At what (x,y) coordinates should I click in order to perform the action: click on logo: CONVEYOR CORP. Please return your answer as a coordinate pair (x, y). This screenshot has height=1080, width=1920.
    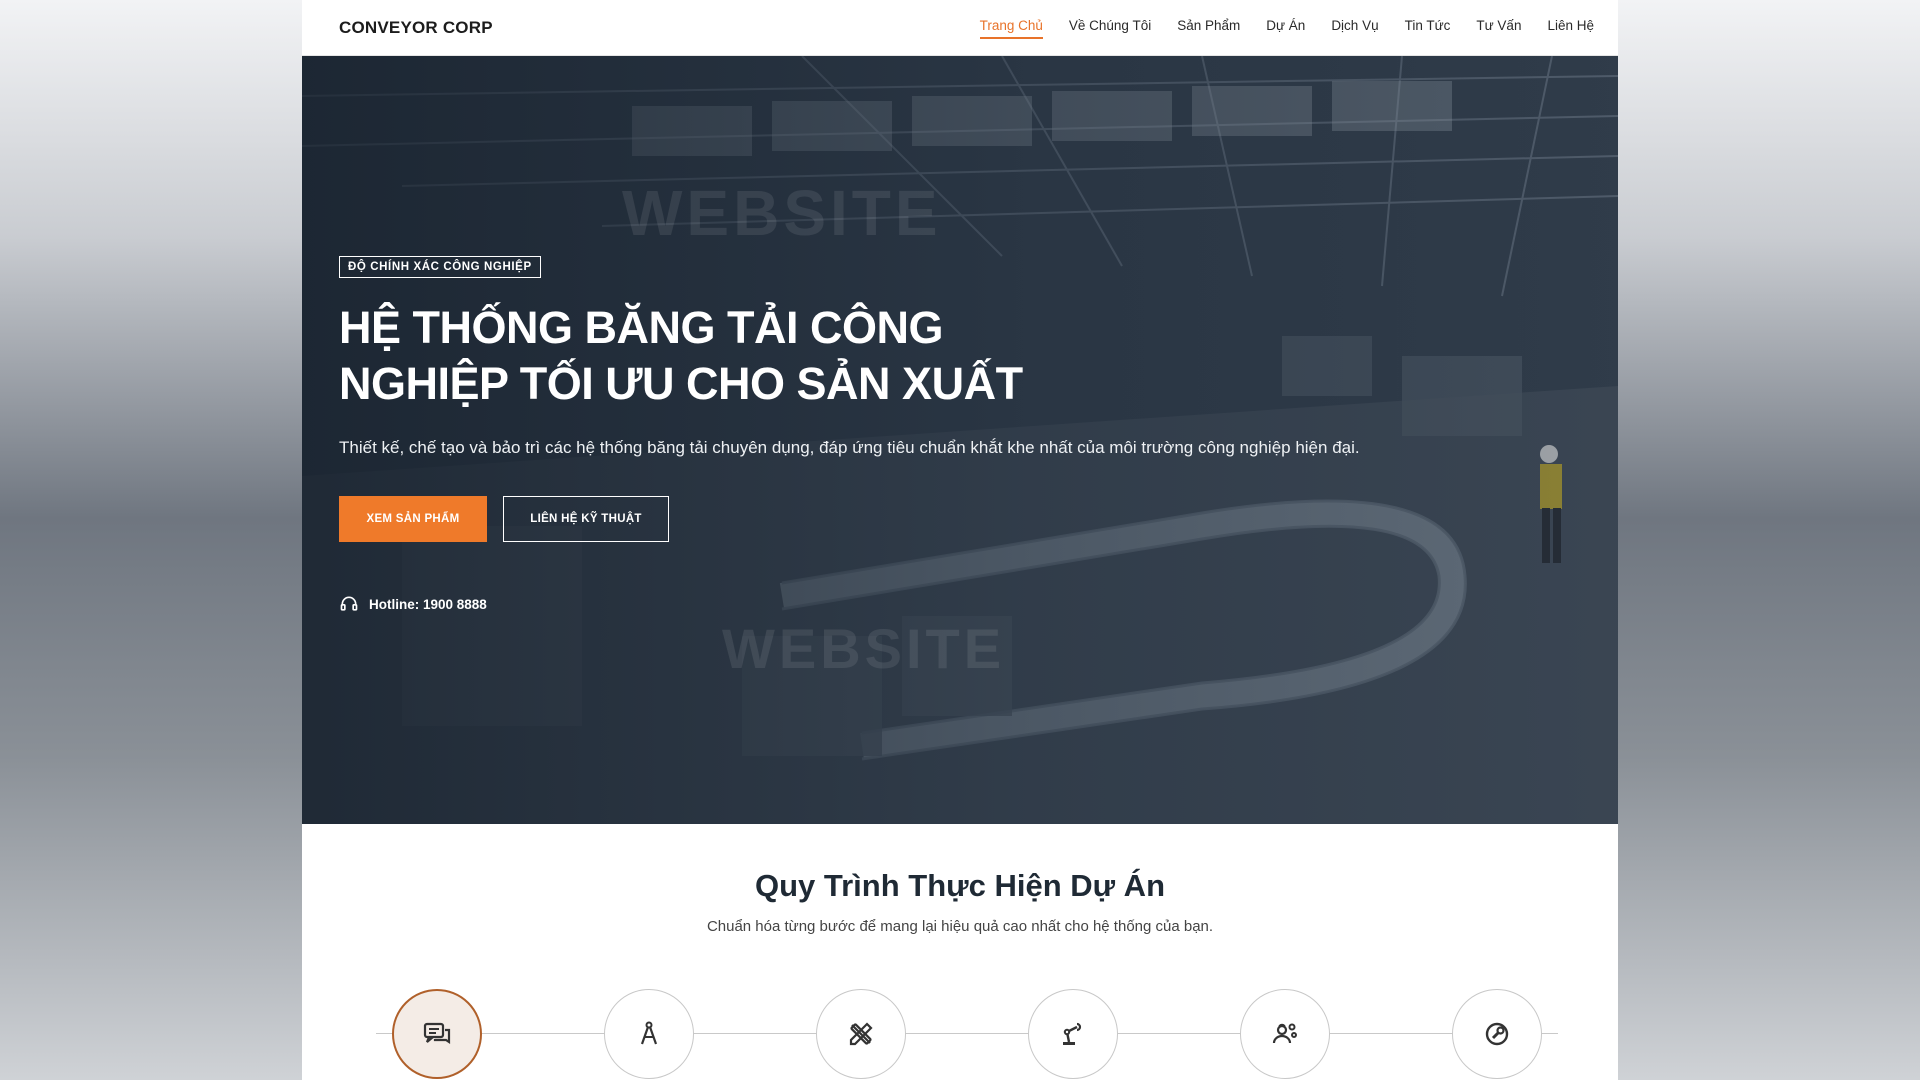
    Looking at the image, I should click on (416, 28).